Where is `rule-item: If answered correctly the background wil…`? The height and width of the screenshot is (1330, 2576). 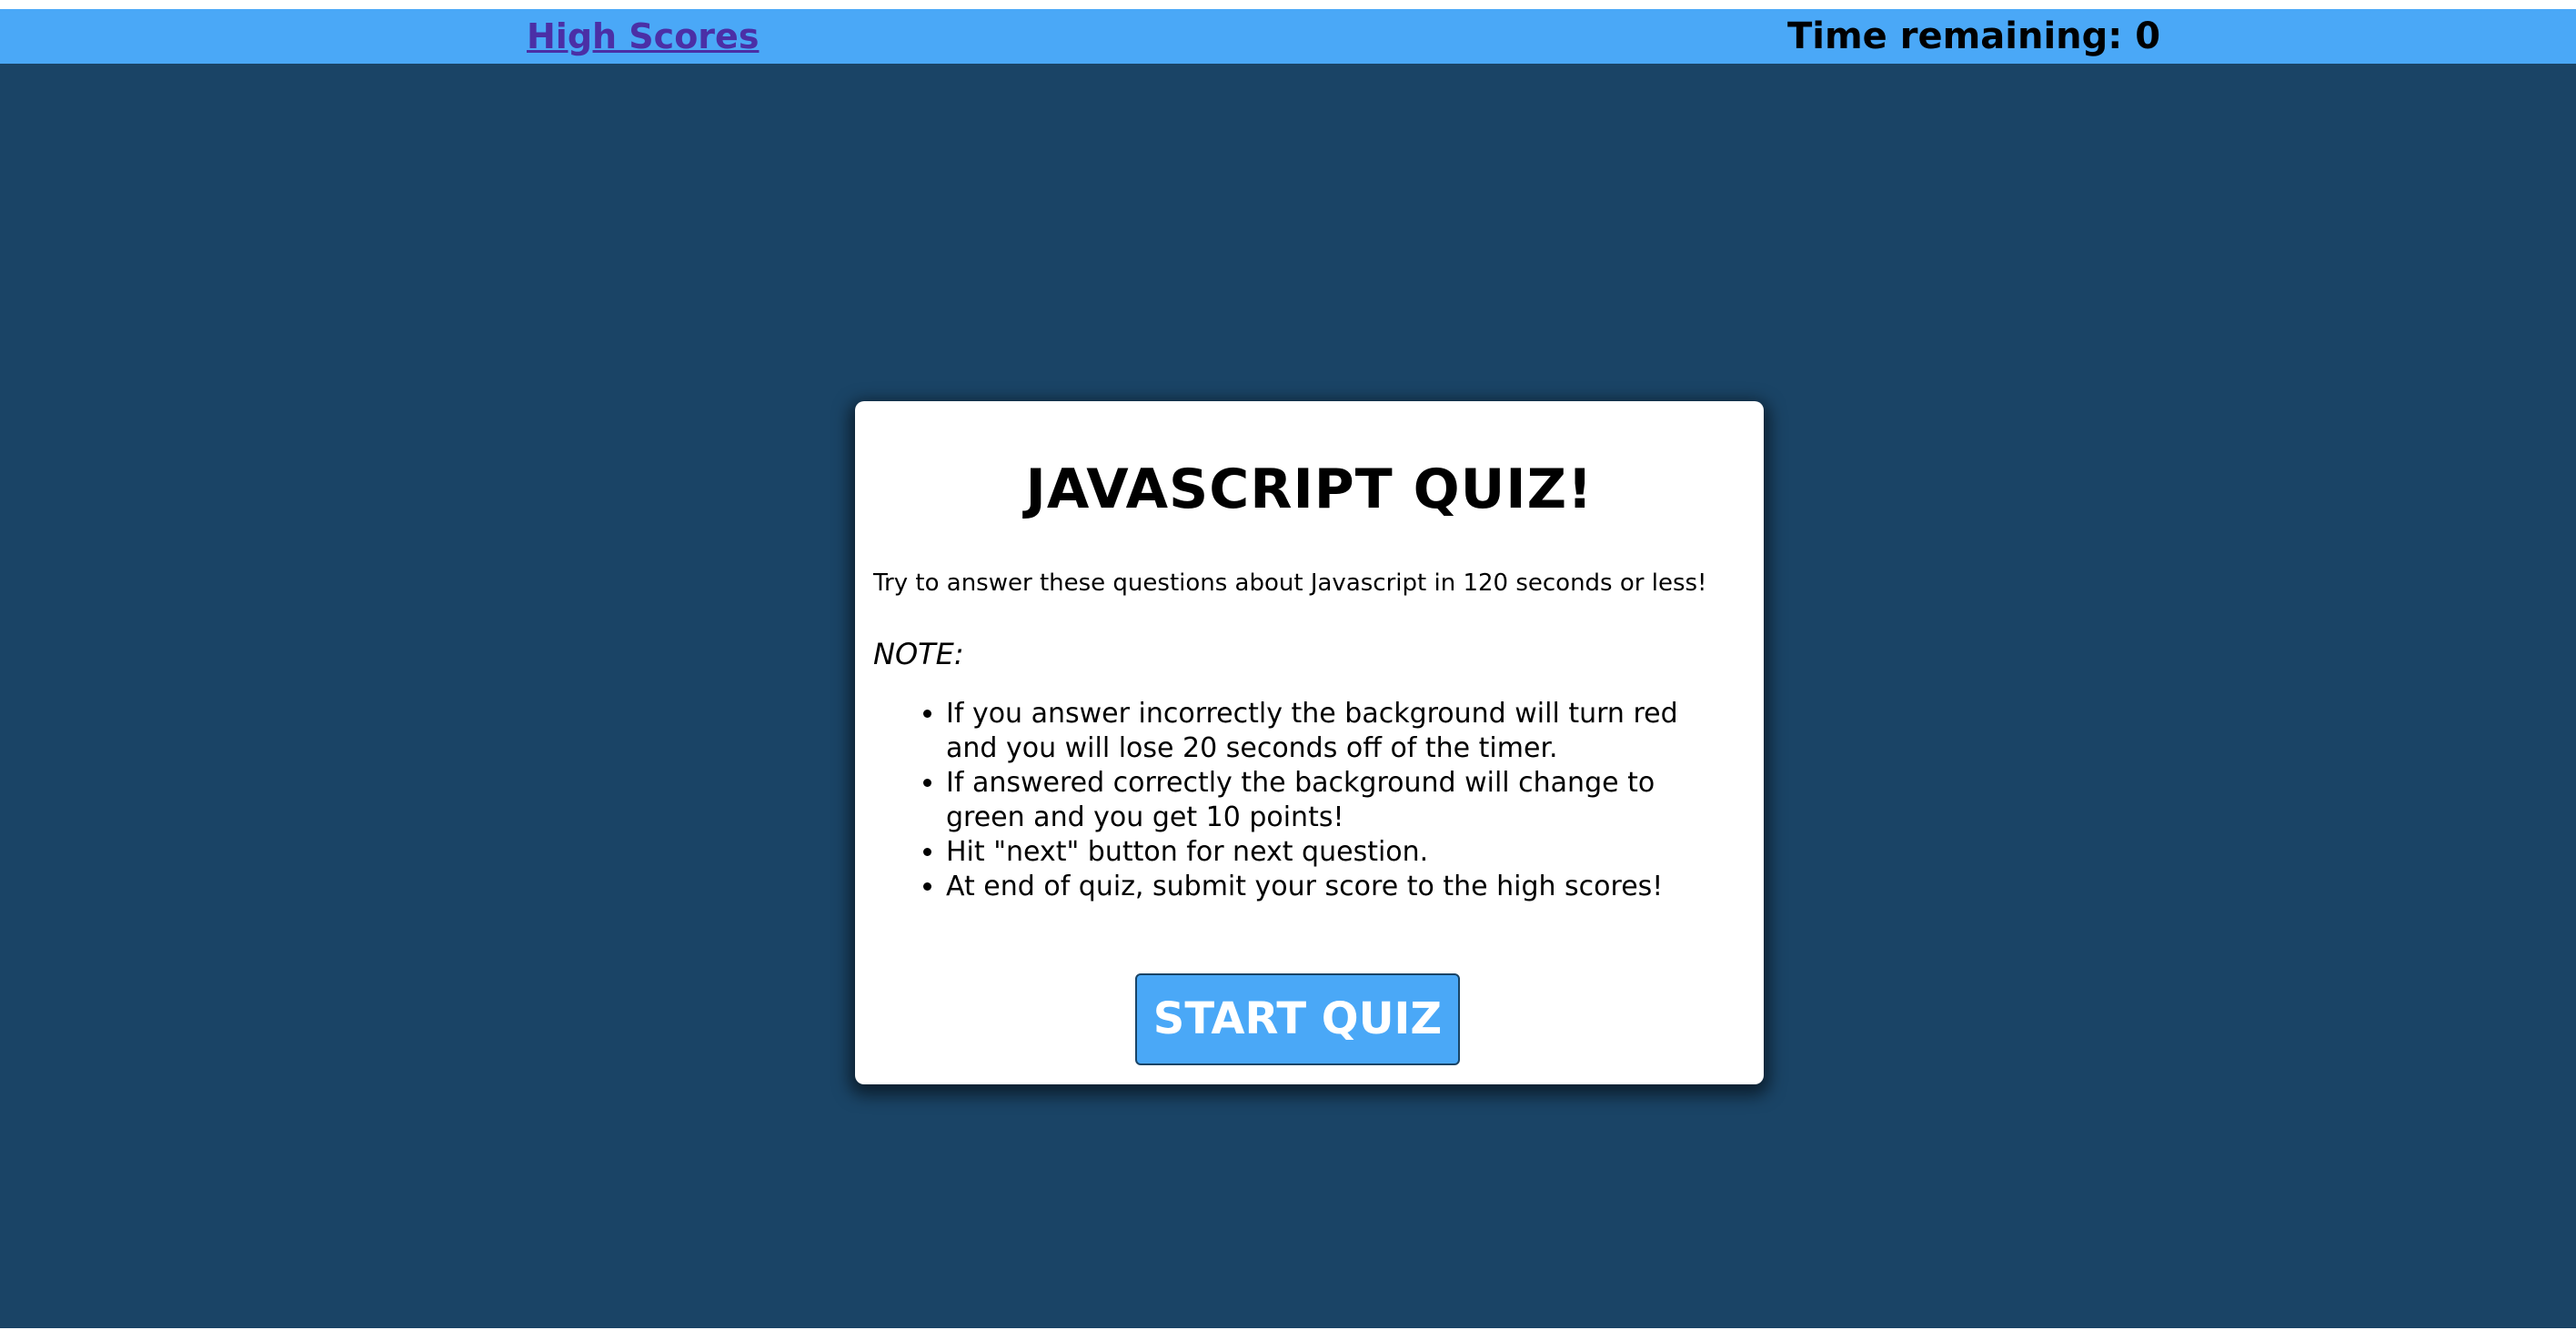 rule-item: If answered correctly the background wil… is located at coordinates (1341, 800).